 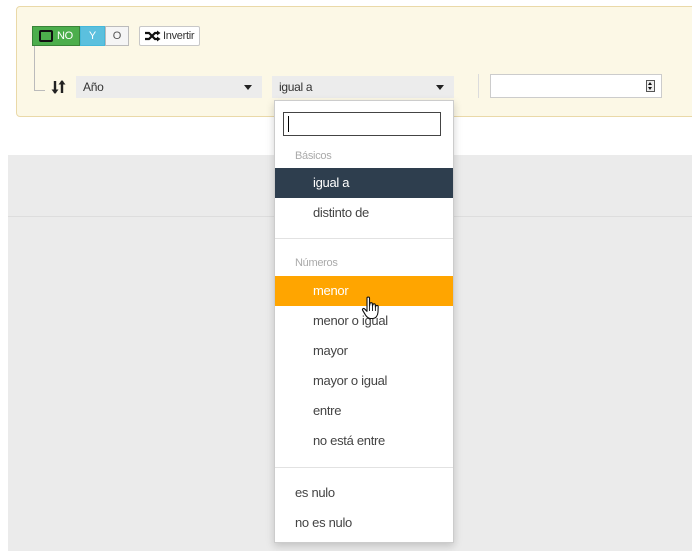 I want to click on hand-pointer-icon, so click(x=370, y=308).